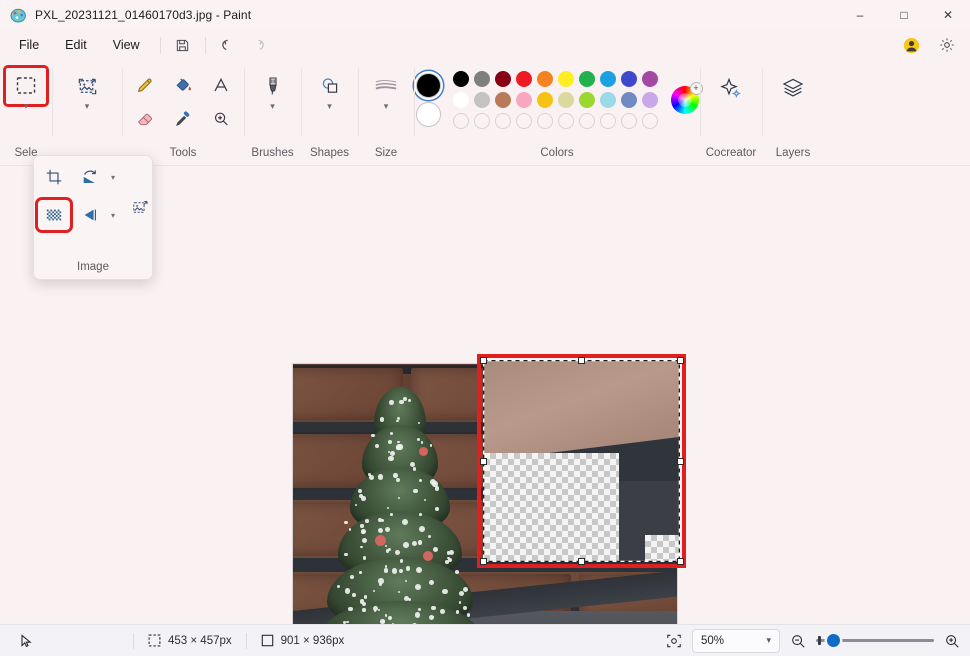 Image resolution: width=970 pixels, height=656 pixels. Describe the element at coordinates (126, 45) in the screenshot. I see `menu-view: View` at that location.